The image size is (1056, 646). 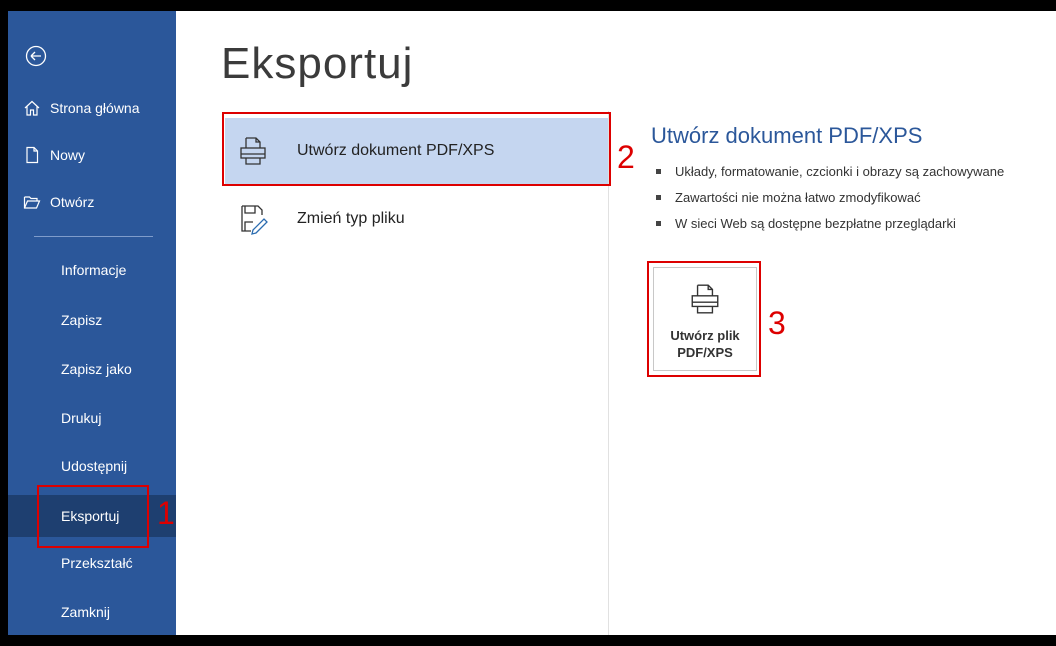 I want to click on home-icon, so click(x=32, y=108).